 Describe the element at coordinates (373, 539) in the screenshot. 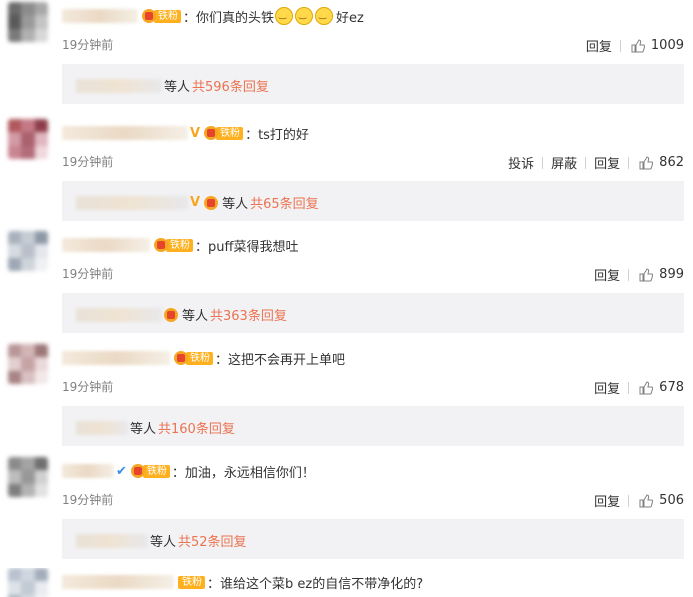

I see `reply-summary: 等人 共52条回复` at that location.